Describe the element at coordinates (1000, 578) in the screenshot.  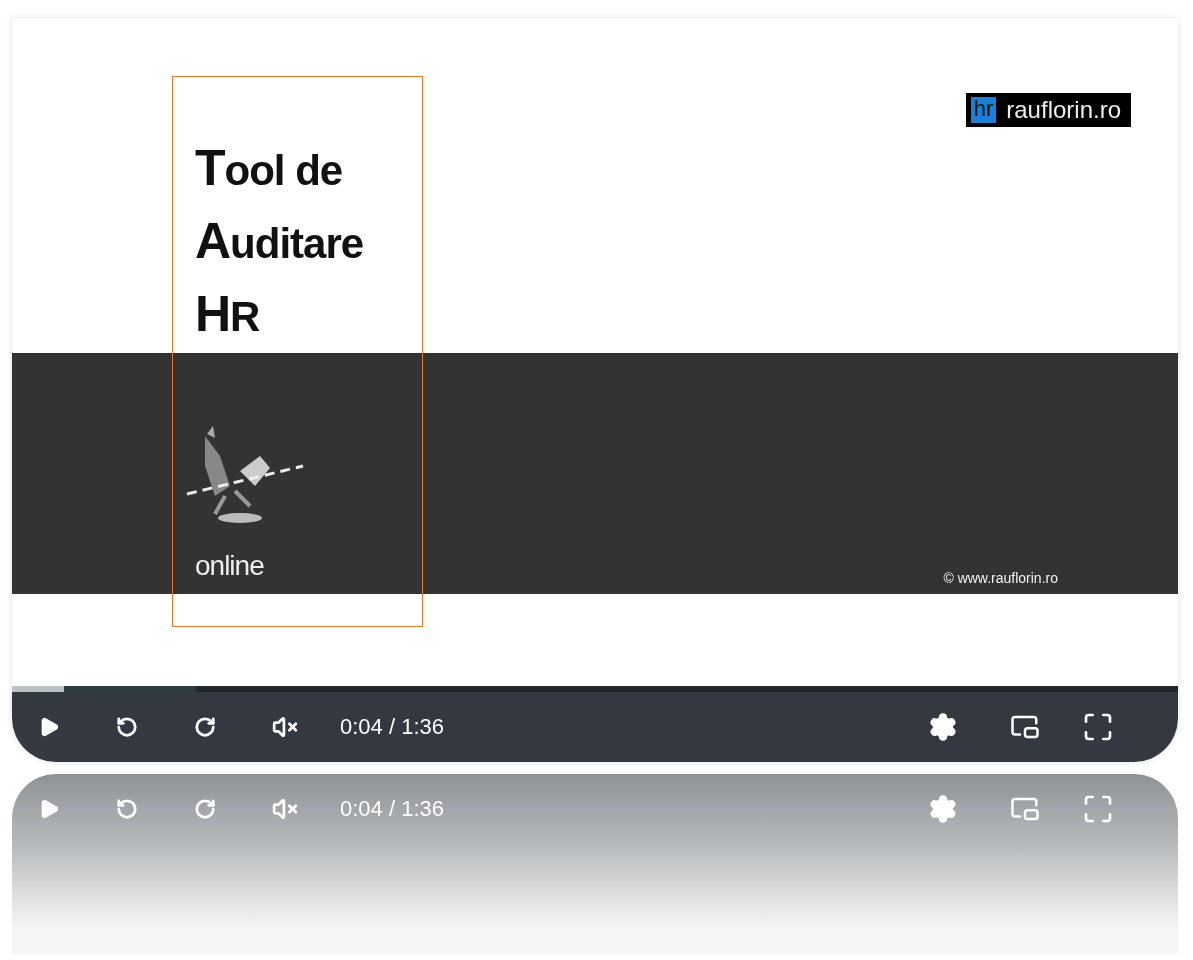
I see `copyright-text: © www.rauflorin.ro` at that location.